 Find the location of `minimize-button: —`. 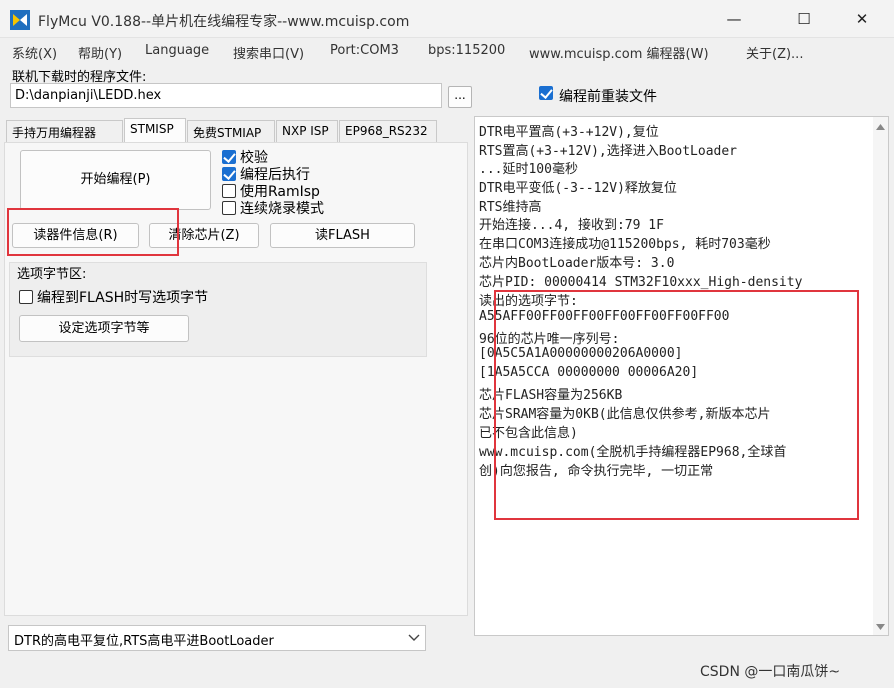

minimize-button: — is located at coordinates (734, 19).